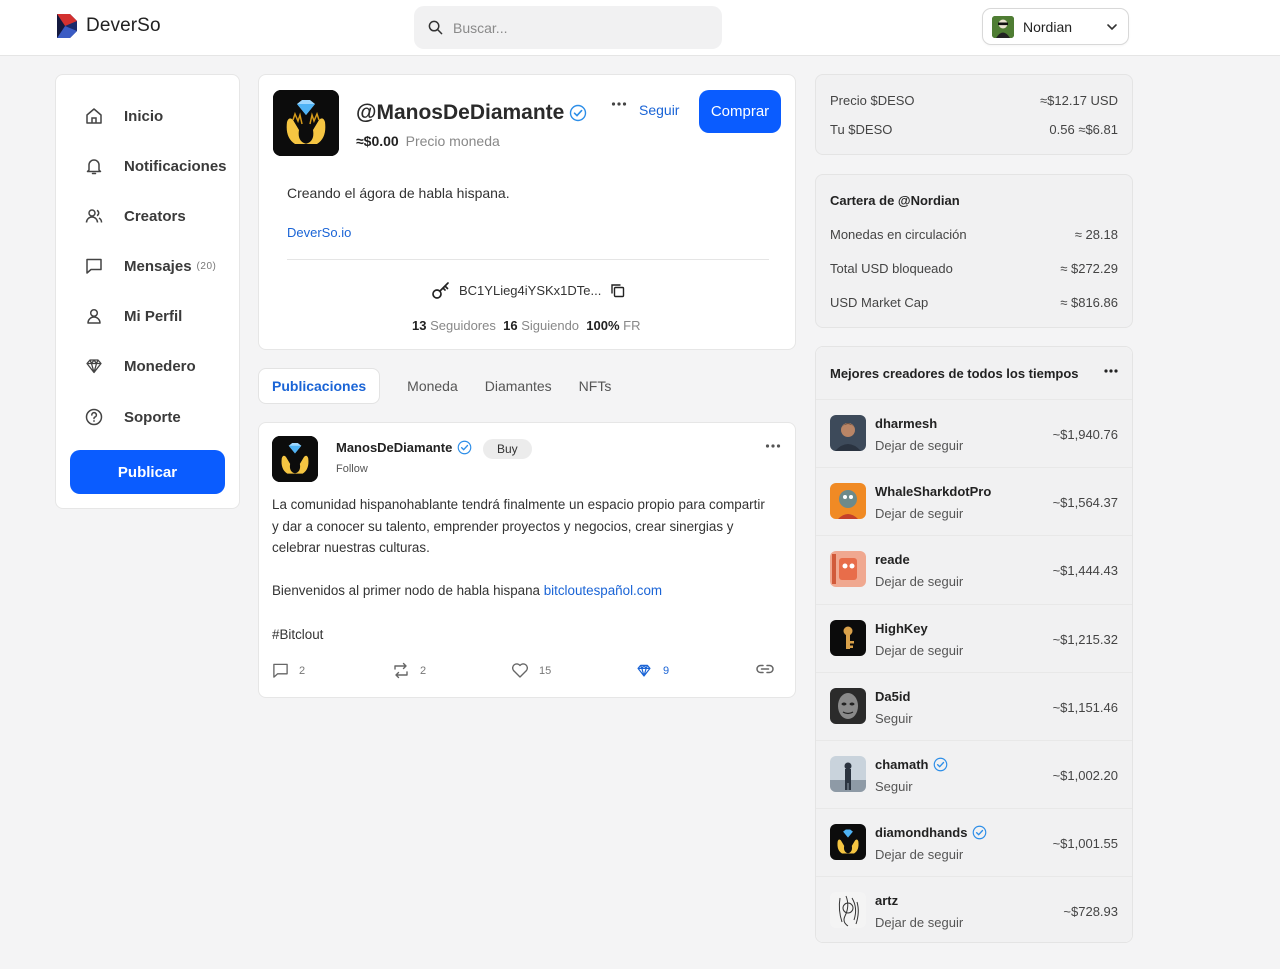 The image size is (1280, 969). Describe the element at coordinates (1090, 912) in the screenshot. I see `creator-coin-value: ~$728.93` at that location.